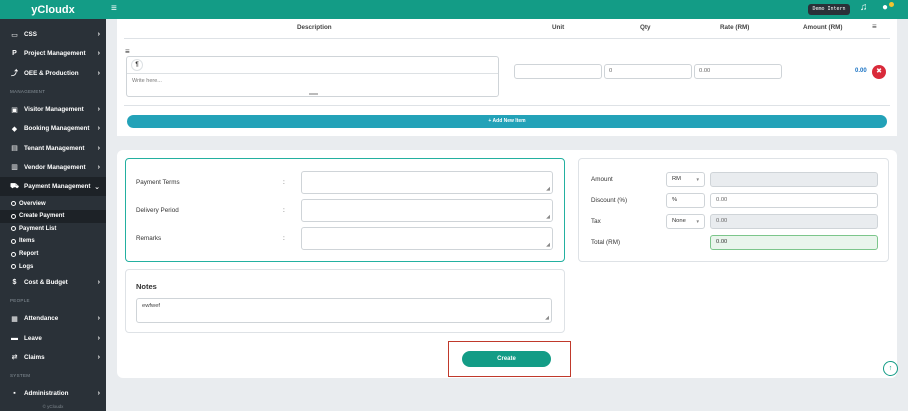  What do you see at coordinates (506, 359) in the screenshot?
I see `create-button: Create` at bounding box center [506, 359].